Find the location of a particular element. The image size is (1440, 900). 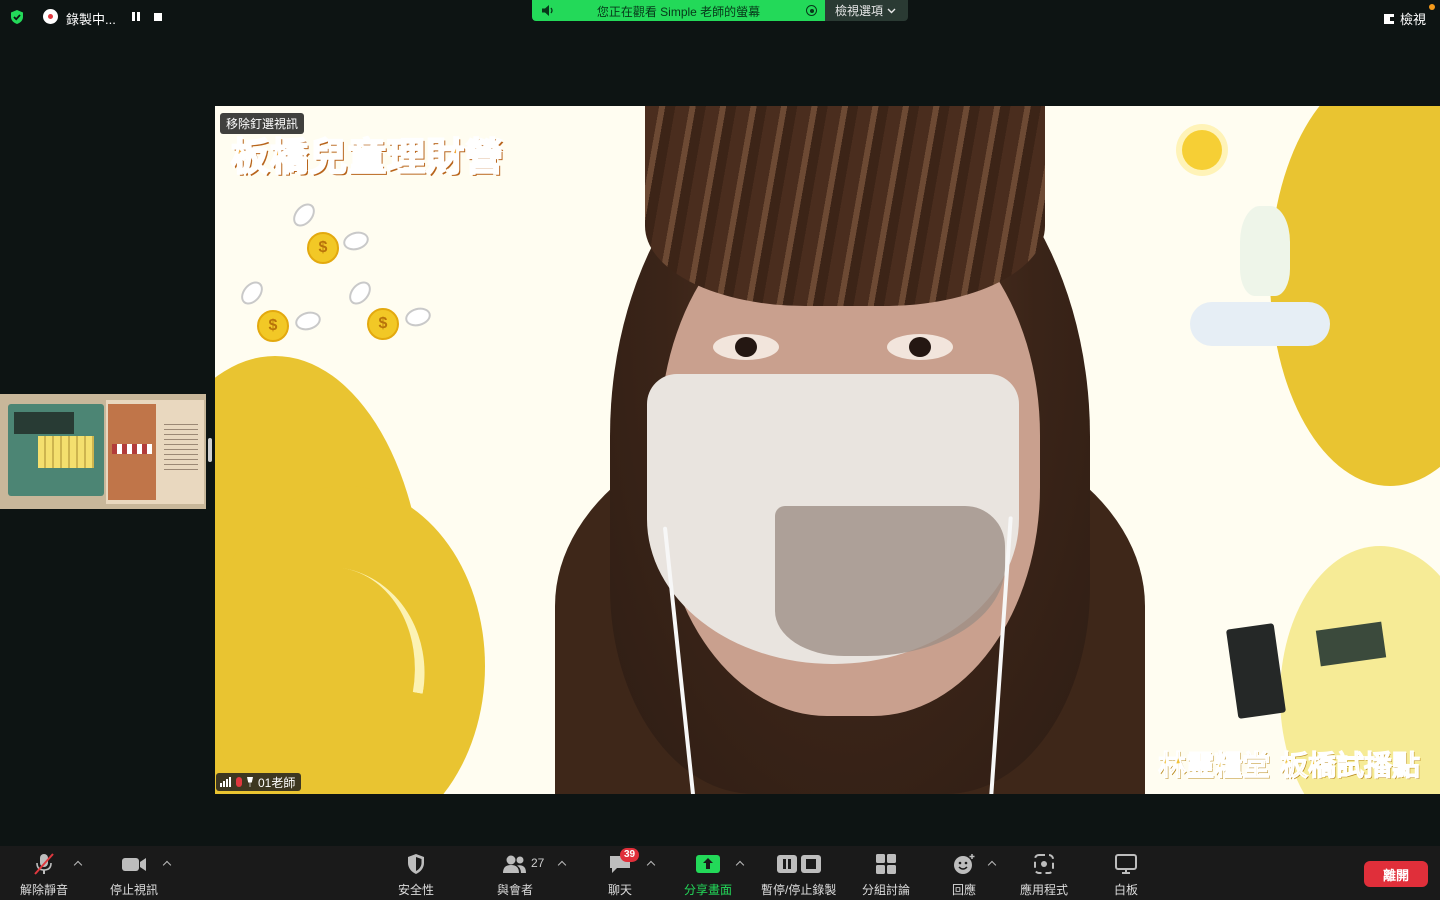

video-title-overlay: 板橋兒童理財營 is located at coordinates (367, 157).